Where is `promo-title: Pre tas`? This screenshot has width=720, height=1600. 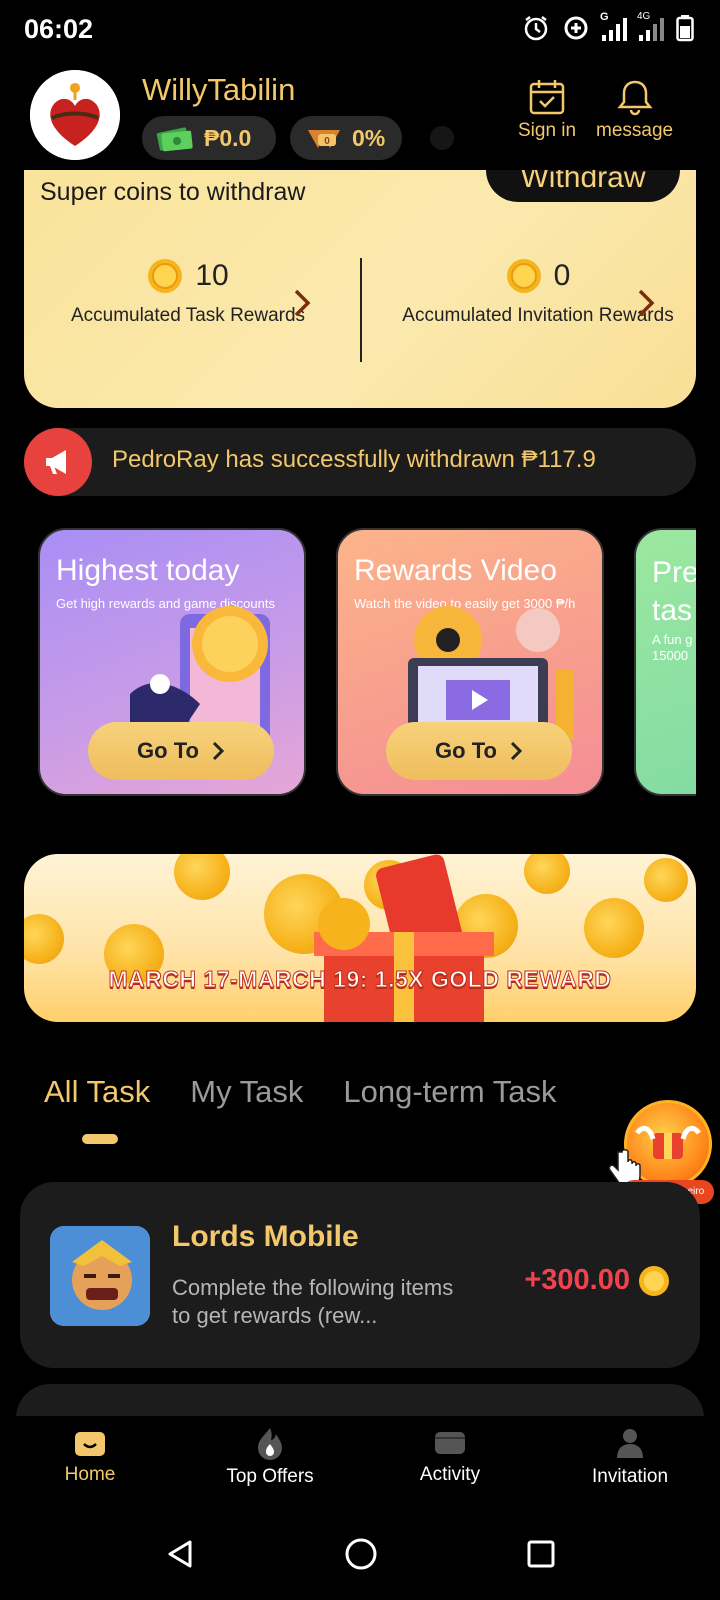
promo-title: Pre tas is located at coordinates (674, 591).